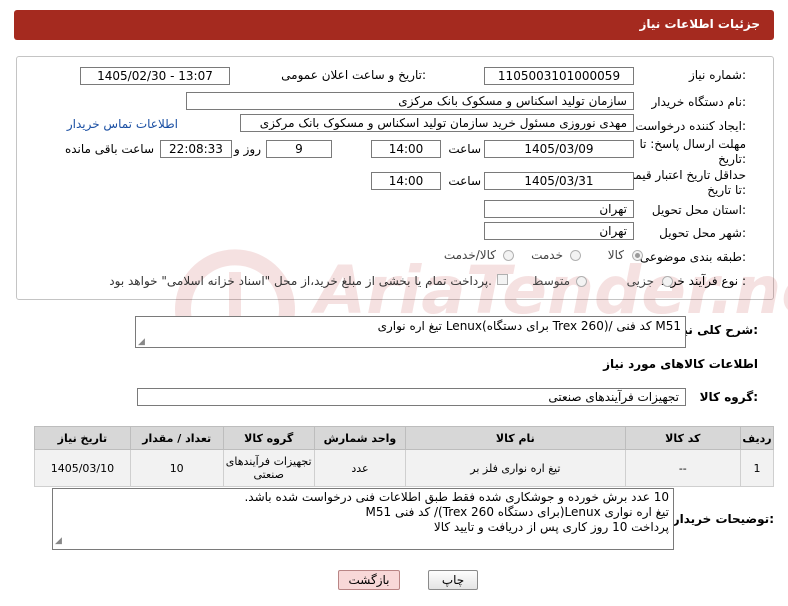 The width and height of the screenshot is (788, 606). What do you see at coordinates (559, 231) in the screenshot?
I see `city-field: تهران` at bounding box center [559, 231].